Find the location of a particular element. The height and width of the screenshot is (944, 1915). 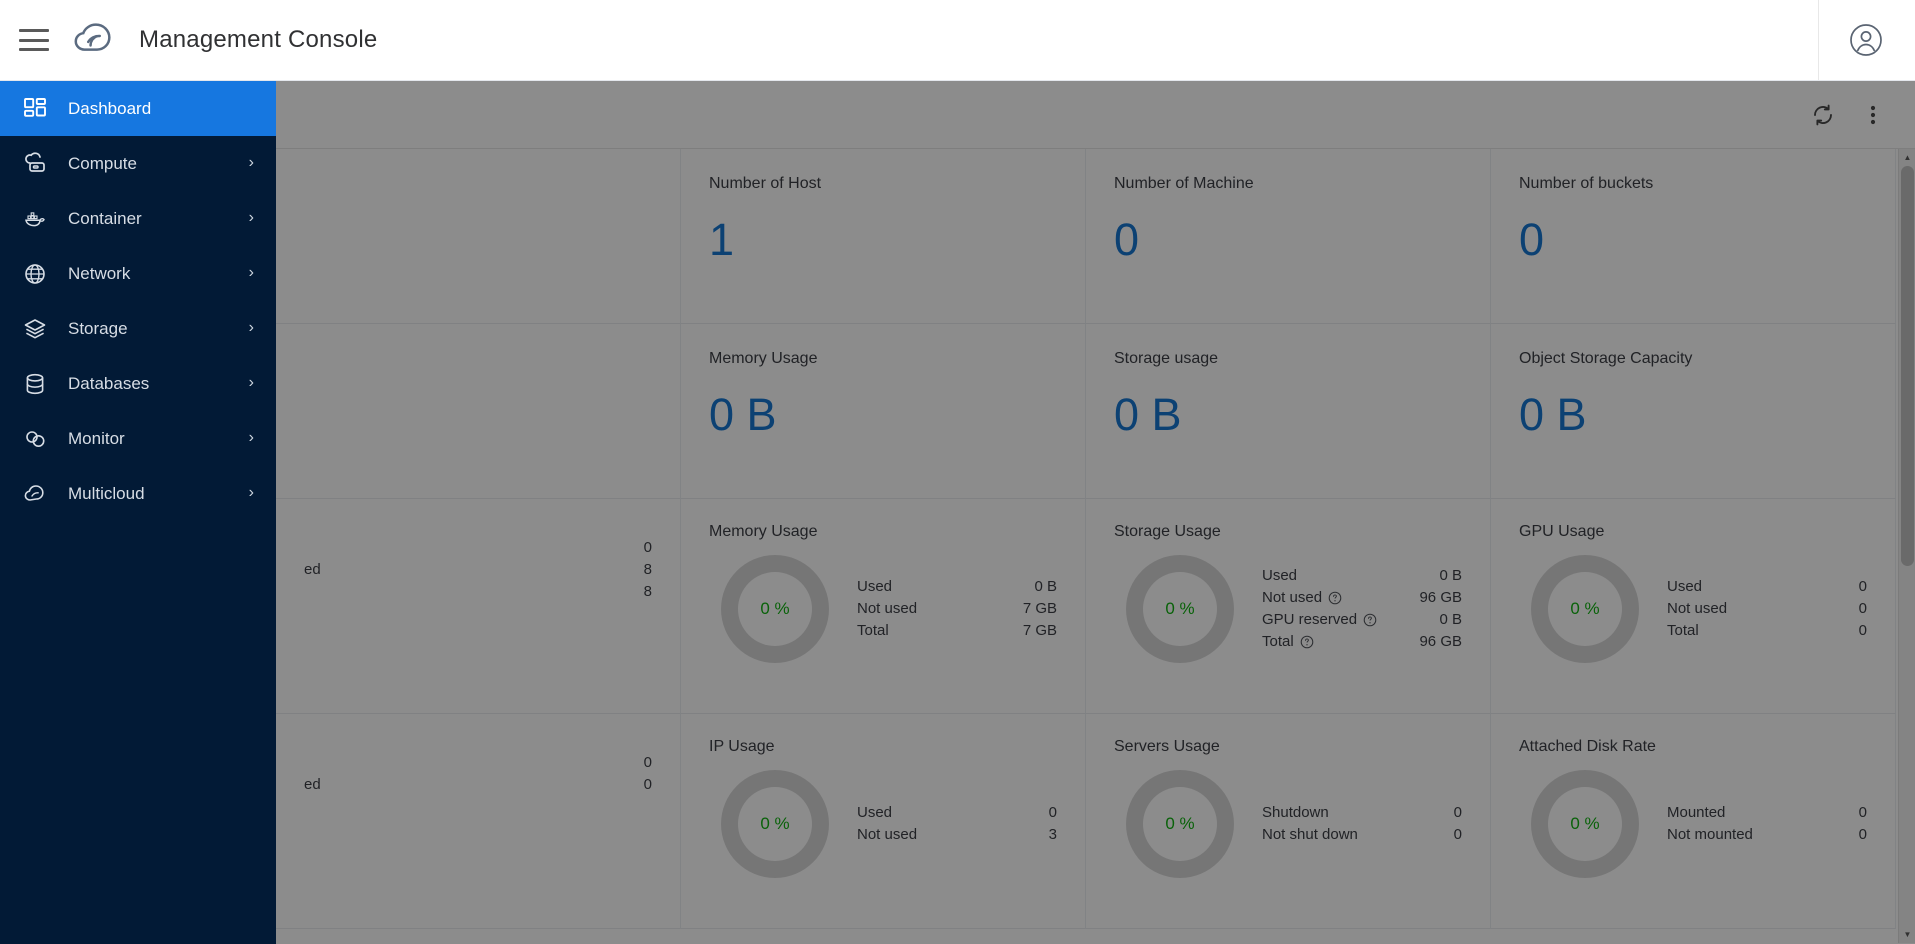

stat-list: Shutdown 0 Not shut down 0 is located at coordinates (1362, 824).